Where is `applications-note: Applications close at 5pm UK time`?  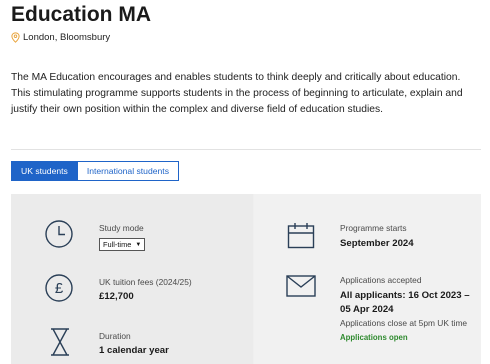 applications-note: Applications close at 5pm UK time is located at coordinates (404, 323).